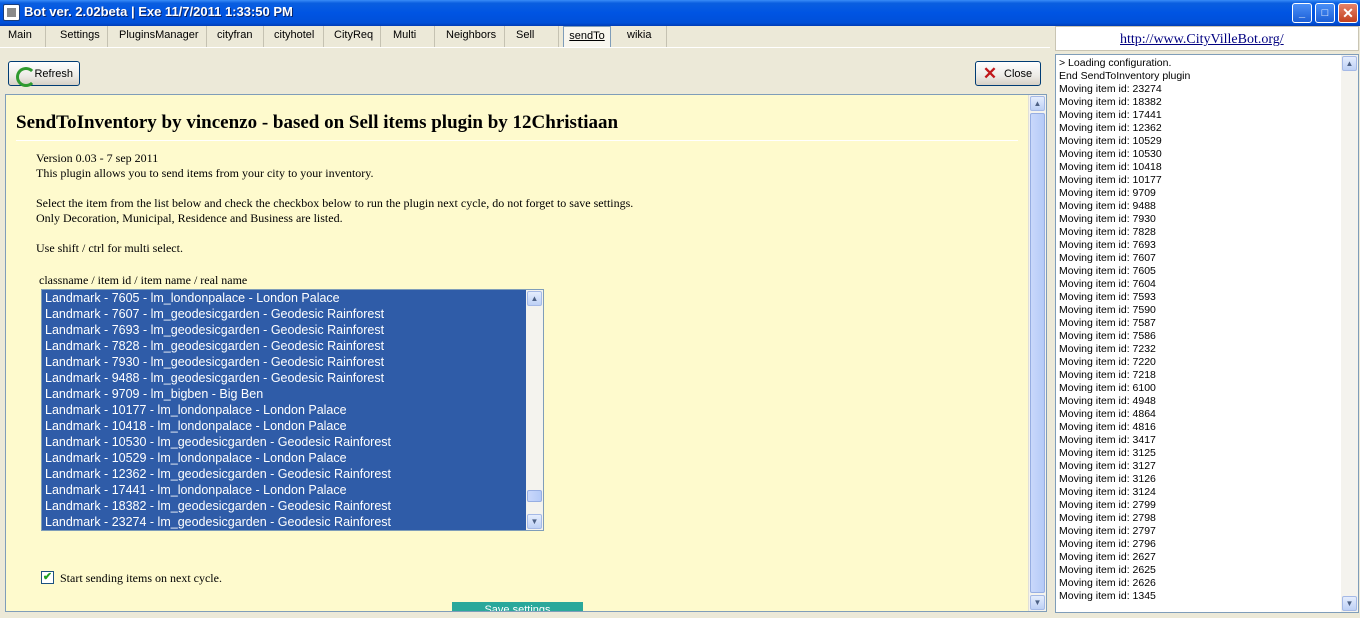 The image size is (1360, 618). Describe the element at coordinates (1110, 115) in the screenshot. I see `log-line: Moving item id: 17441` at that location.